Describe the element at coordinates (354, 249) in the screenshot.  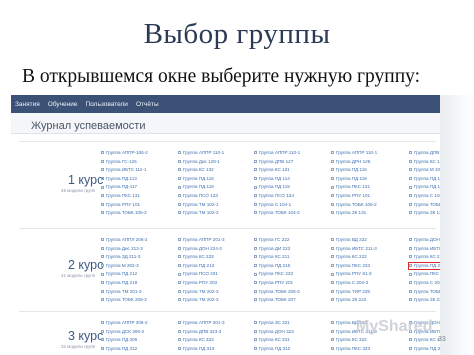
I see `group-link: Группа ИБТС 211-3` at that location.